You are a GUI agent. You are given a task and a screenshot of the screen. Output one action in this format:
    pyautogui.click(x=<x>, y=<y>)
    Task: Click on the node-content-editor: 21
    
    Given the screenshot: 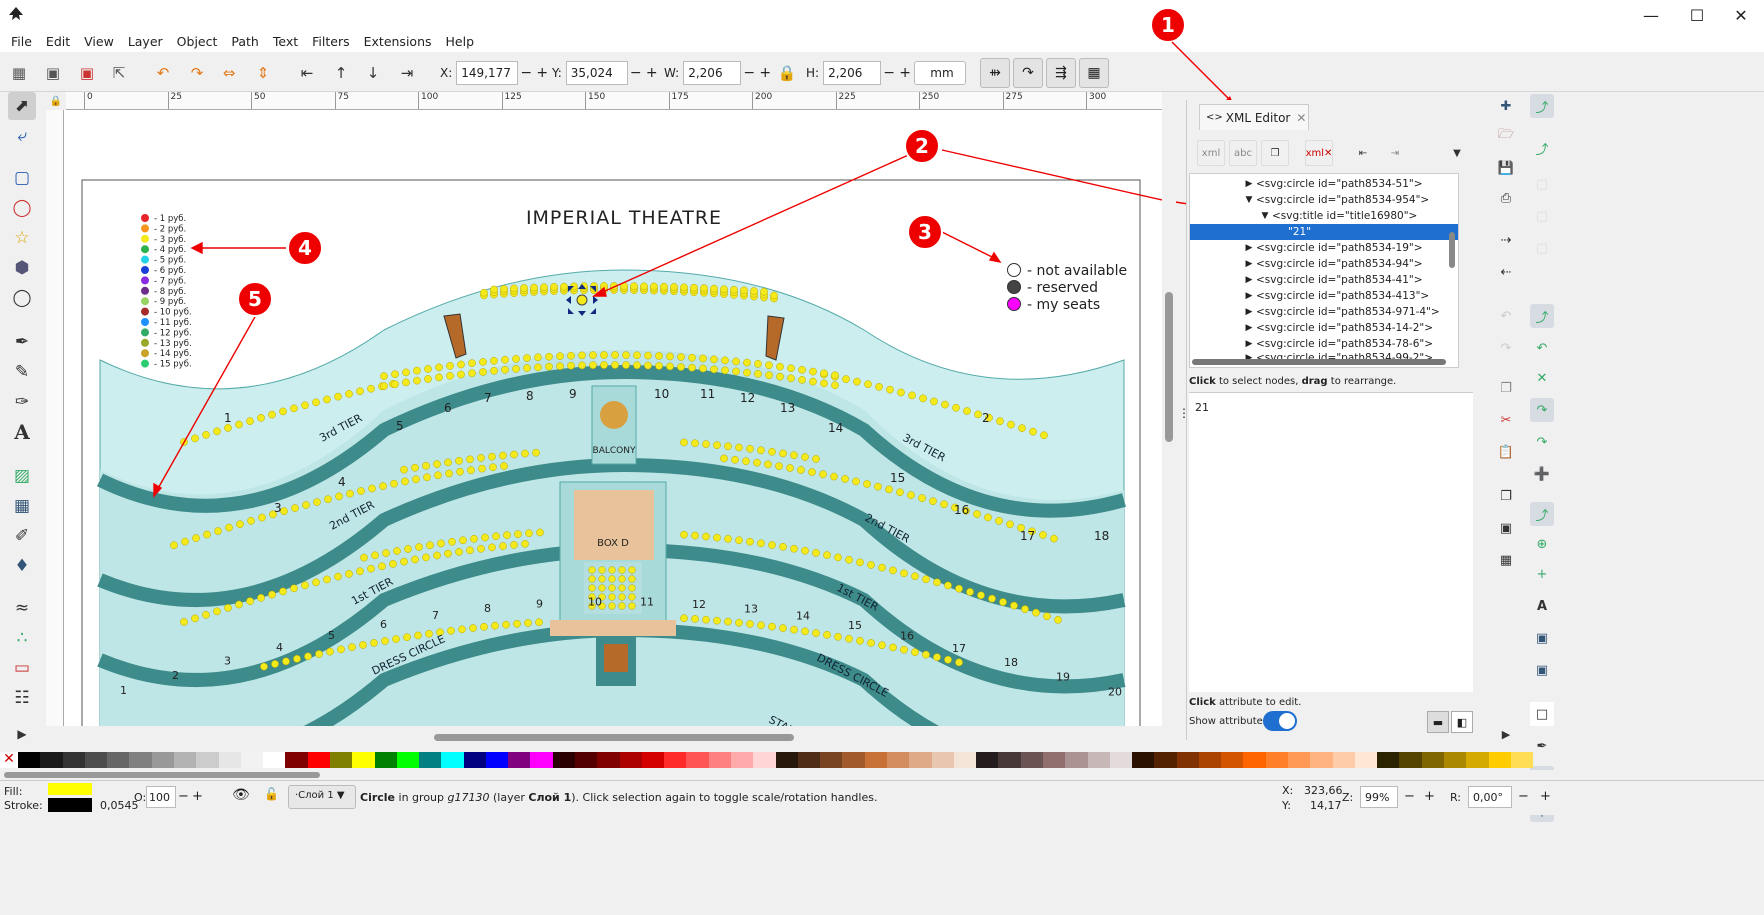 What is the action you would take?
    pyautogui.click(x=1331, y=542)
    